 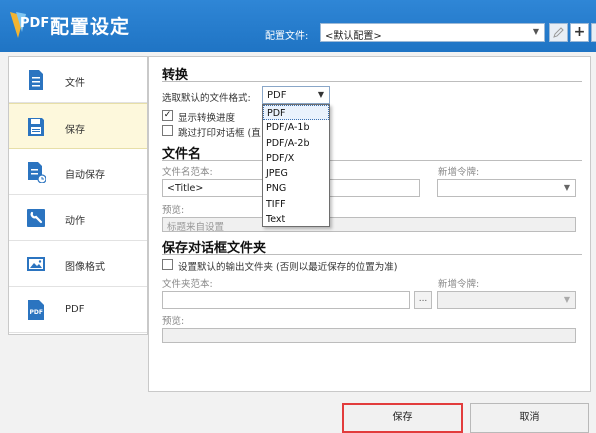 I want to click on filename-new-token-select: ▼, so click(x=506, y=188).